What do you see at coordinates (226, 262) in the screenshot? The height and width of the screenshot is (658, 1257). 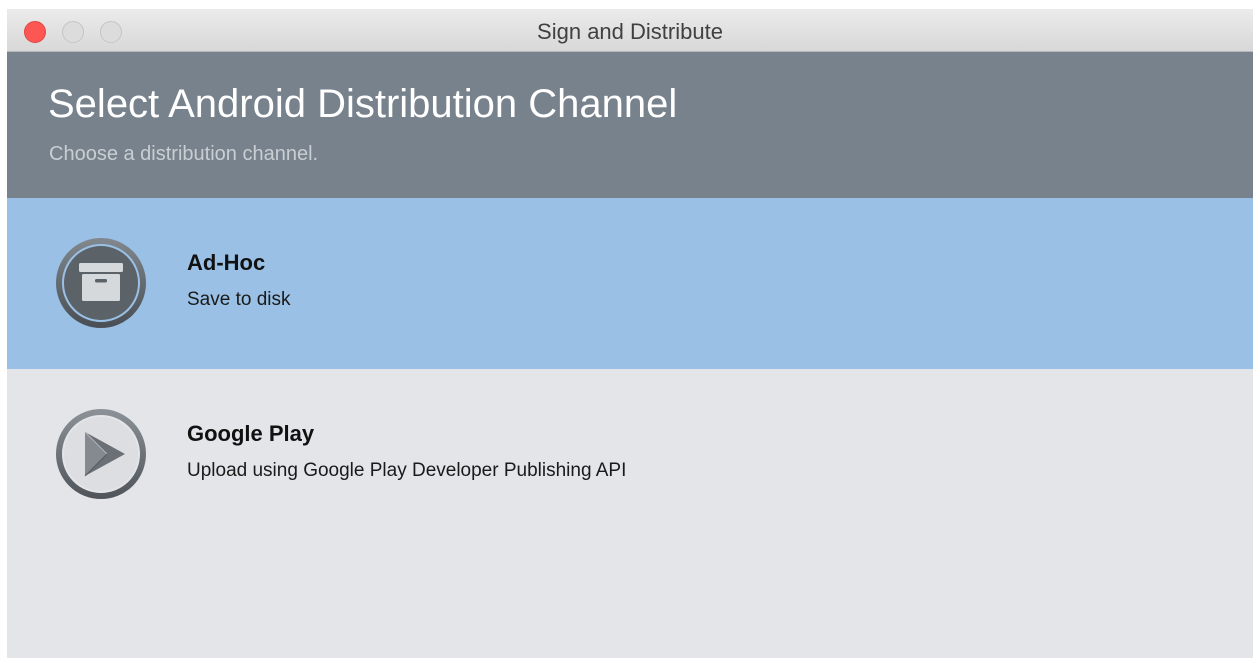 I see `channel-name: Ad-Hoc` at bounding box center [226, 262].